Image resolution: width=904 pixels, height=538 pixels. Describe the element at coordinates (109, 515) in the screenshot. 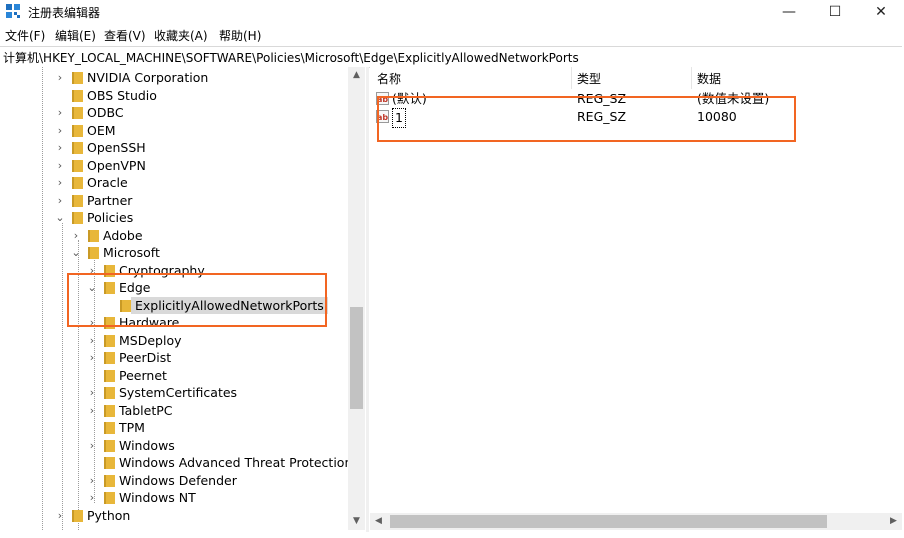

I see `tree-item-label: Python` at that location.